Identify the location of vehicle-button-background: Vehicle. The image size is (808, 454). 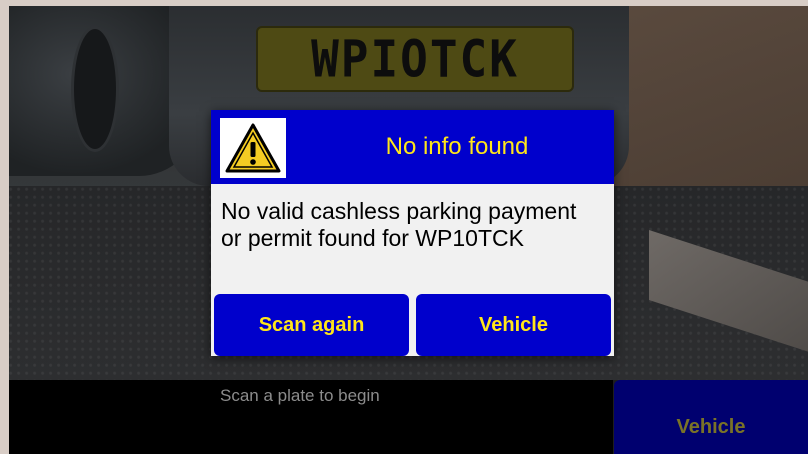
(711, 417).